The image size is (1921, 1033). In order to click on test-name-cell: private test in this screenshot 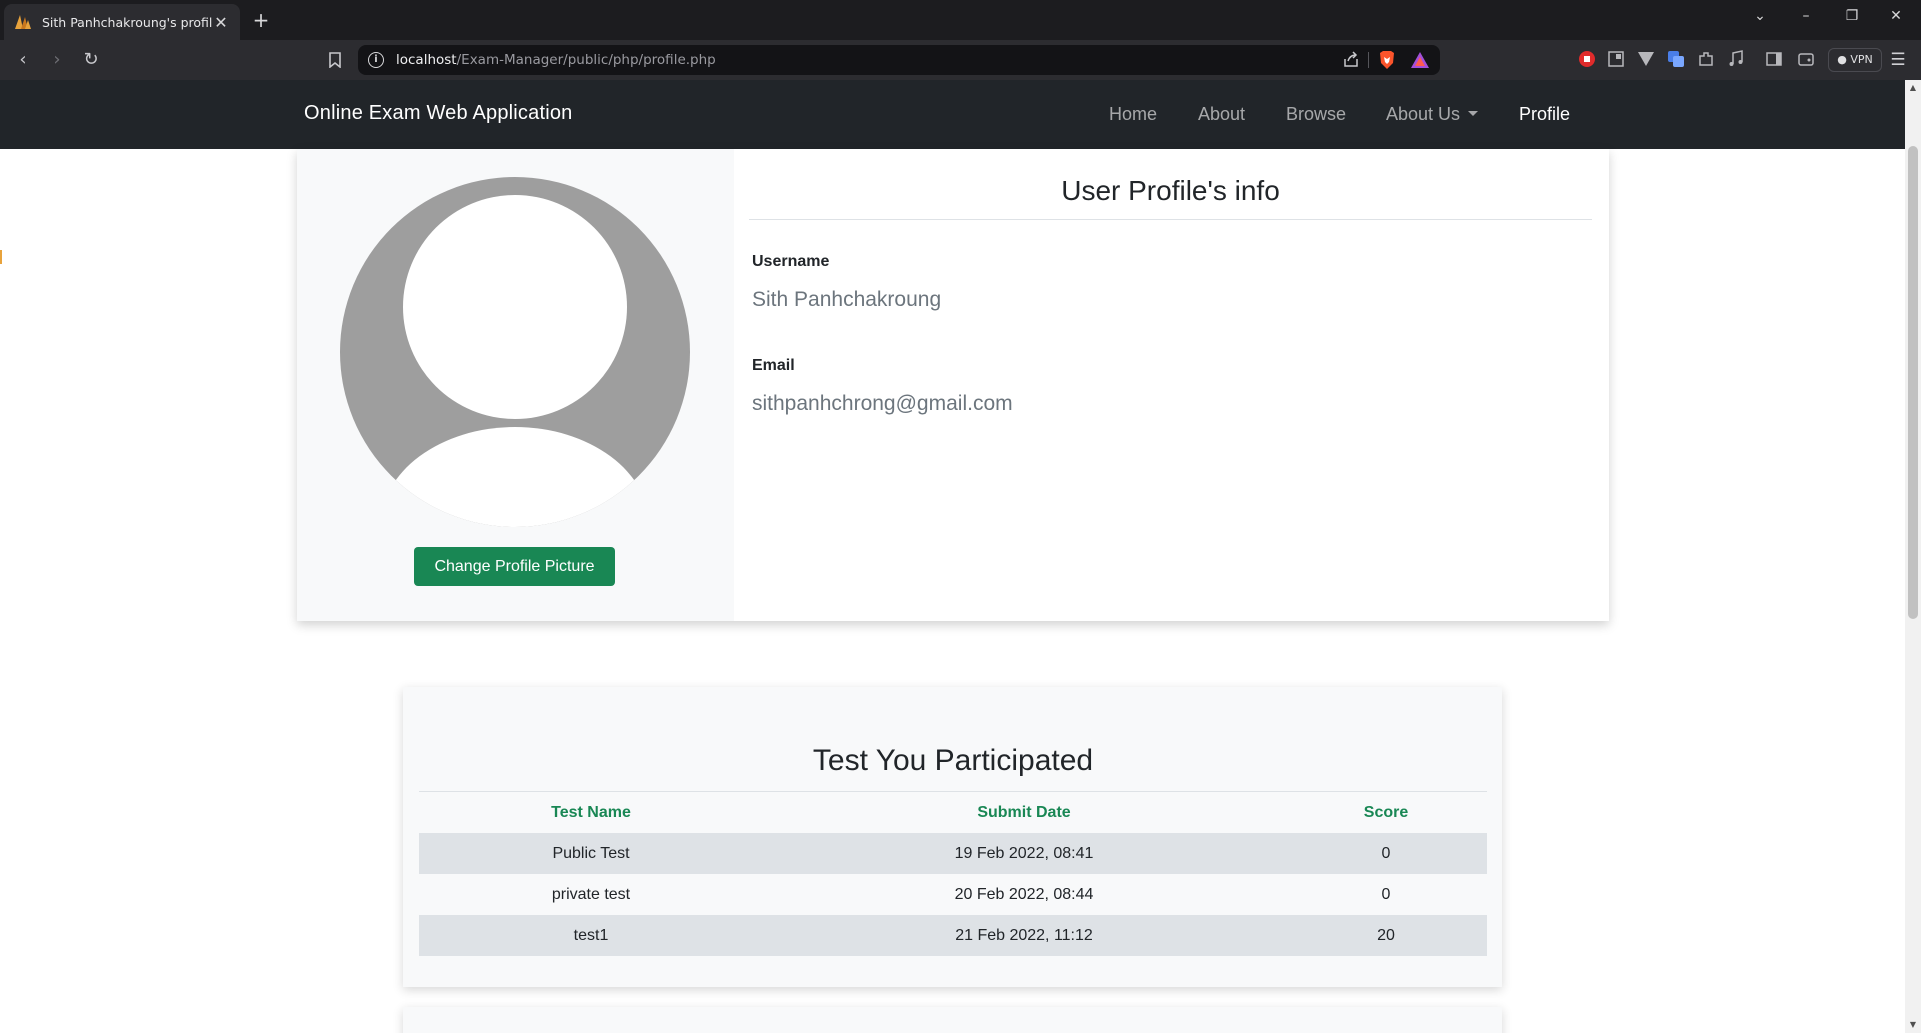, I will do `click(591, 894)`.